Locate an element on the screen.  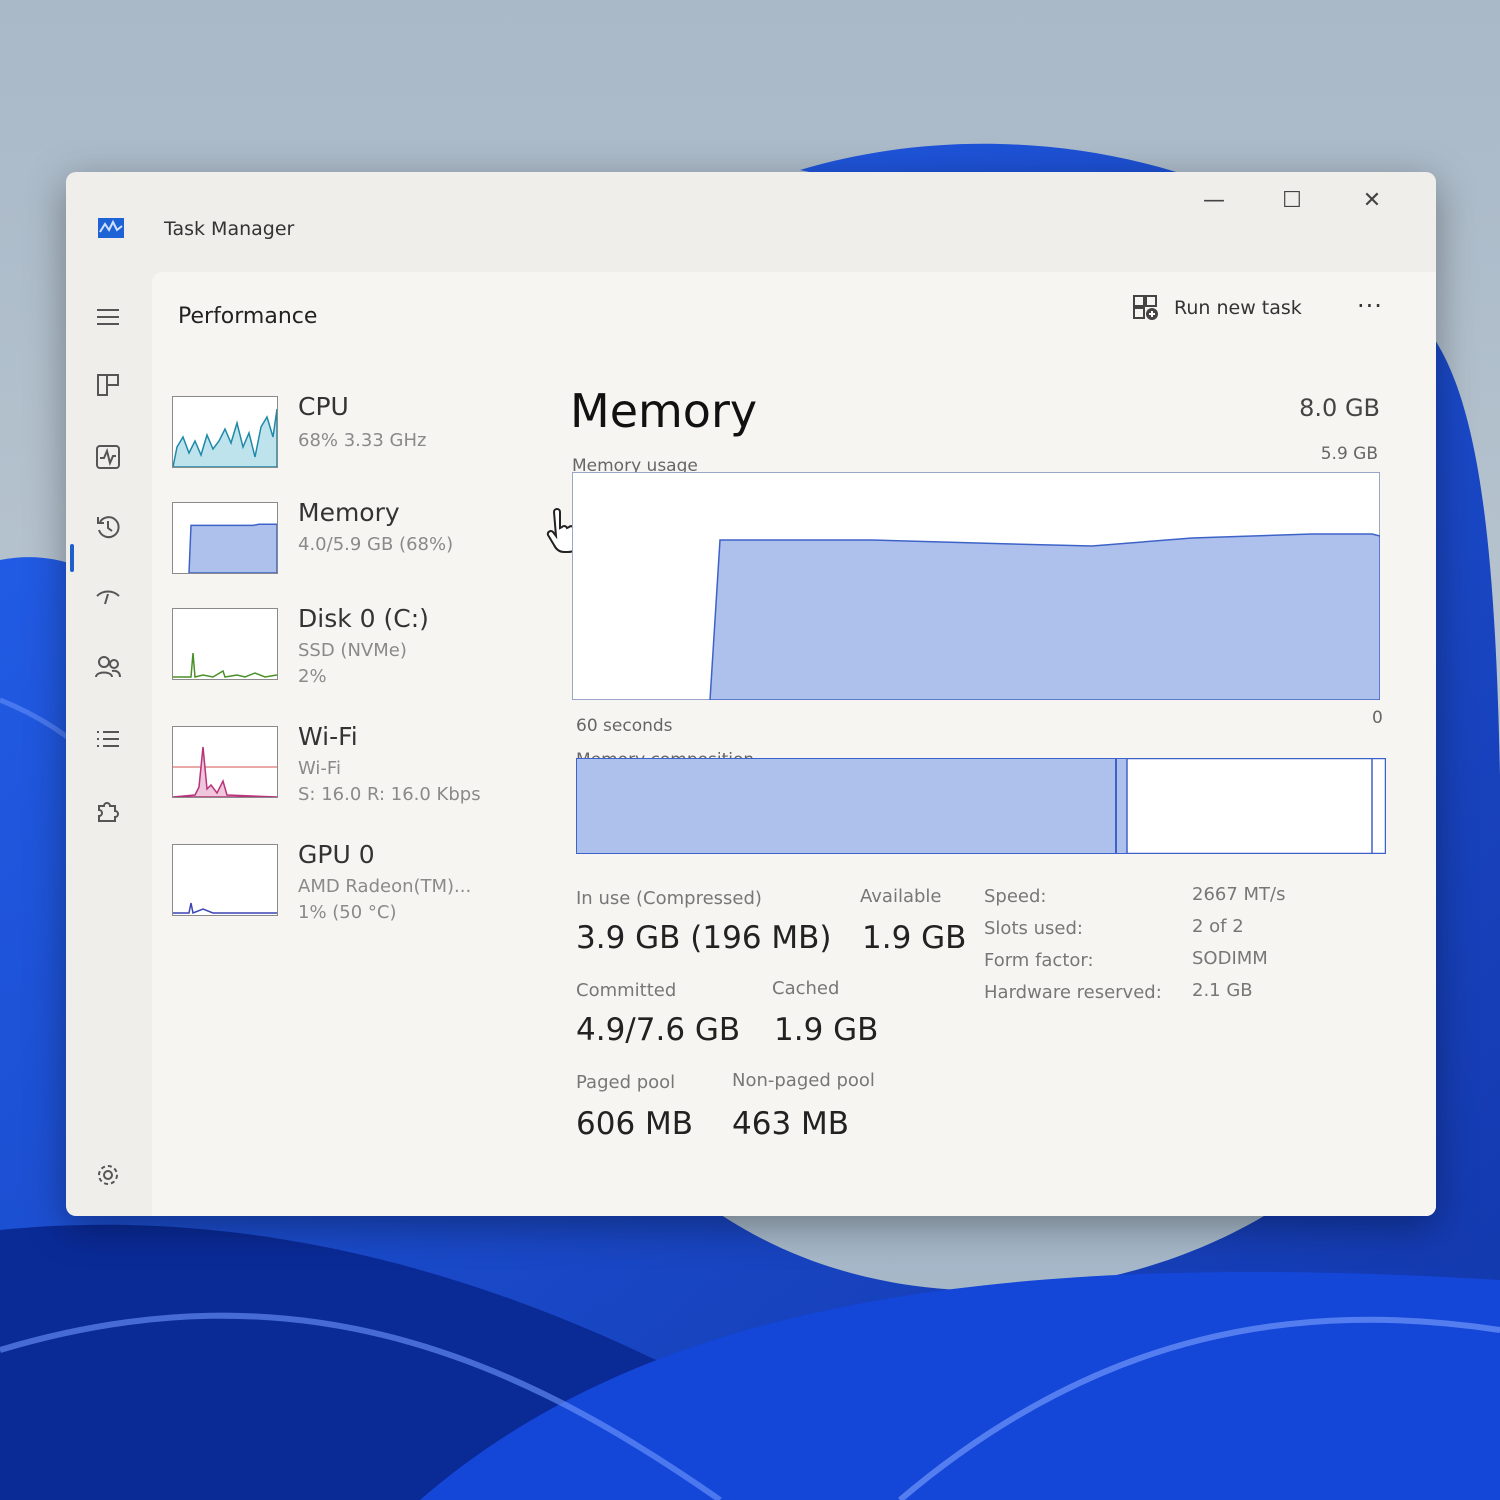
graph-axis-right: 0 is located at coordinates (1377, 718).